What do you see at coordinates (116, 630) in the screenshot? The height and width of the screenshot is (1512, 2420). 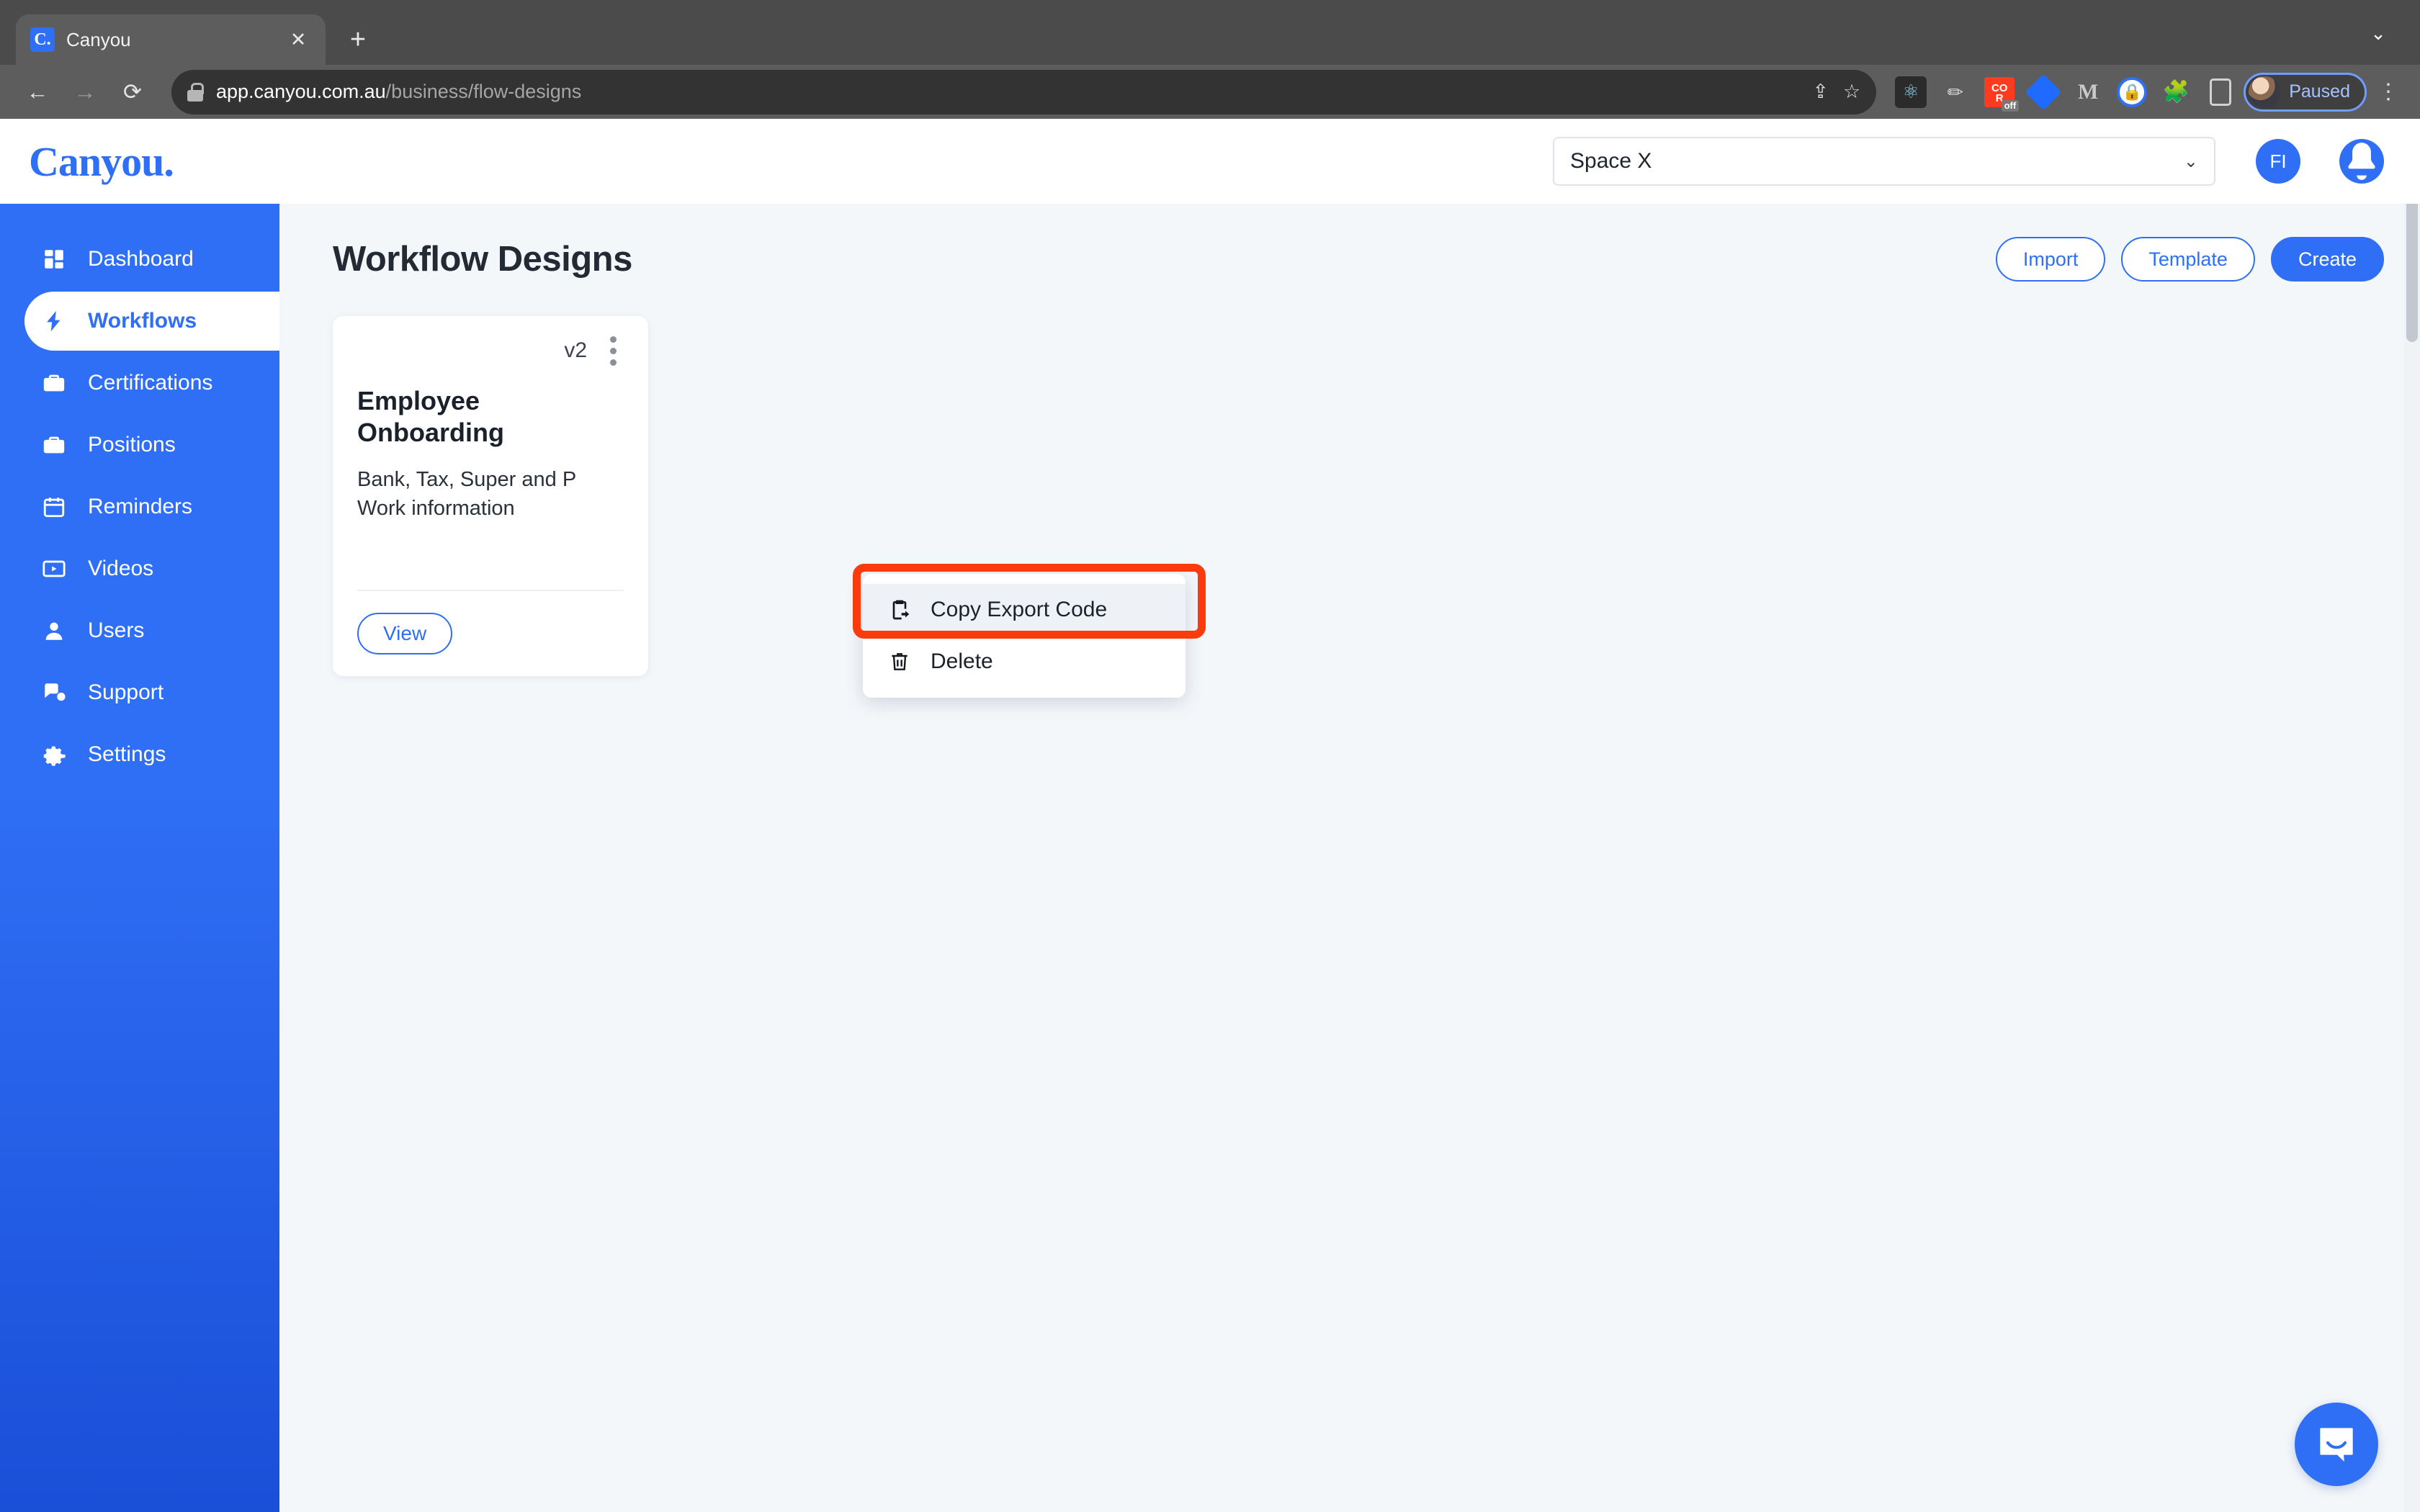 I see `sidebar-item-label: Users` at bounding box center [116, 630].